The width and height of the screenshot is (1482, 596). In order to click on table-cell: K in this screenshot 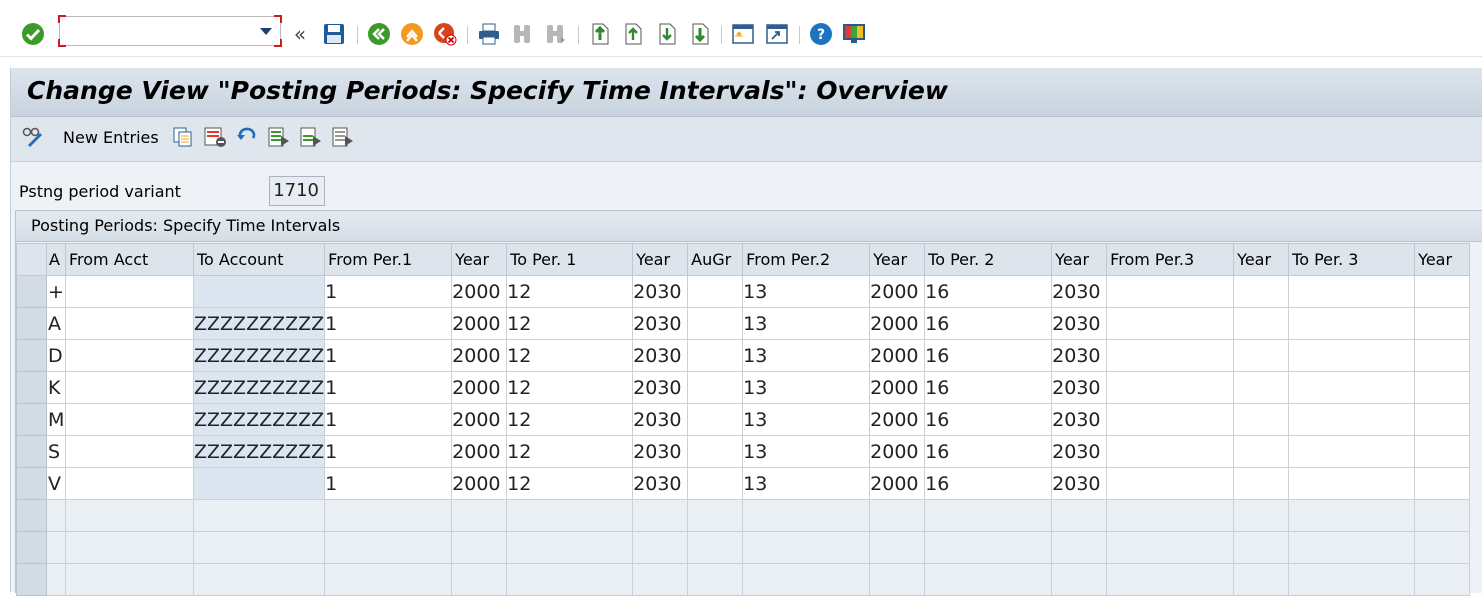, I will do `click(56, 387)`.